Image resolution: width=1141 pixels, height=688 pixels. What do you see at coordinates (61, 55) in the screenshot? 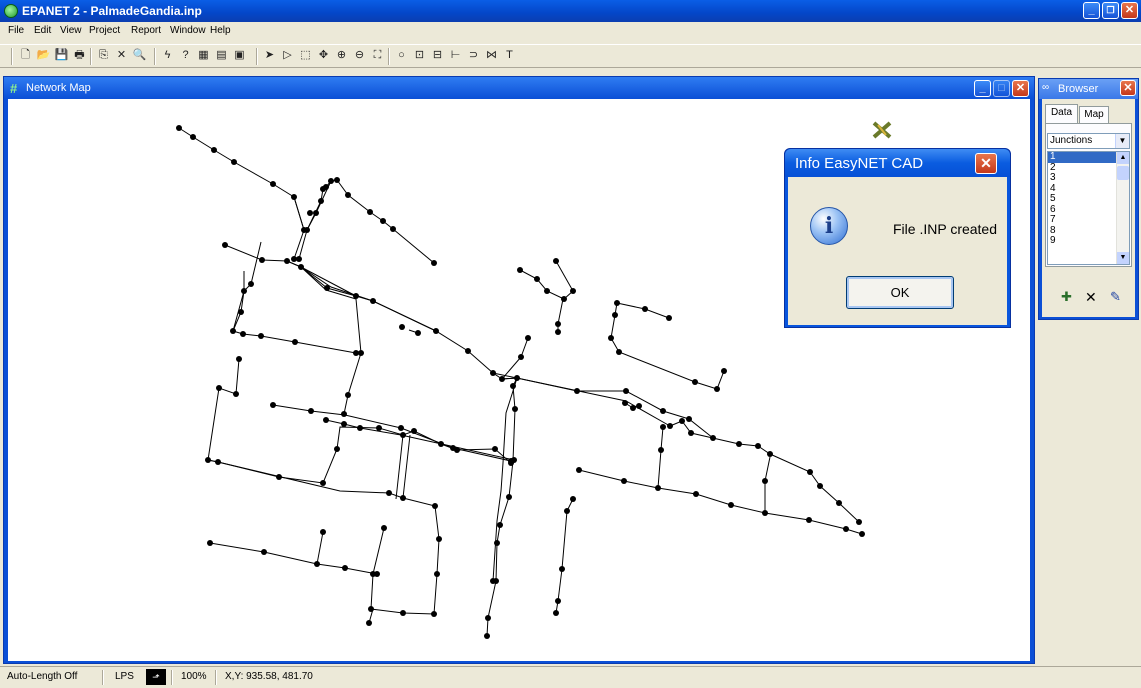
I see `save-icon: 💾` at bounding box center [61, 55].